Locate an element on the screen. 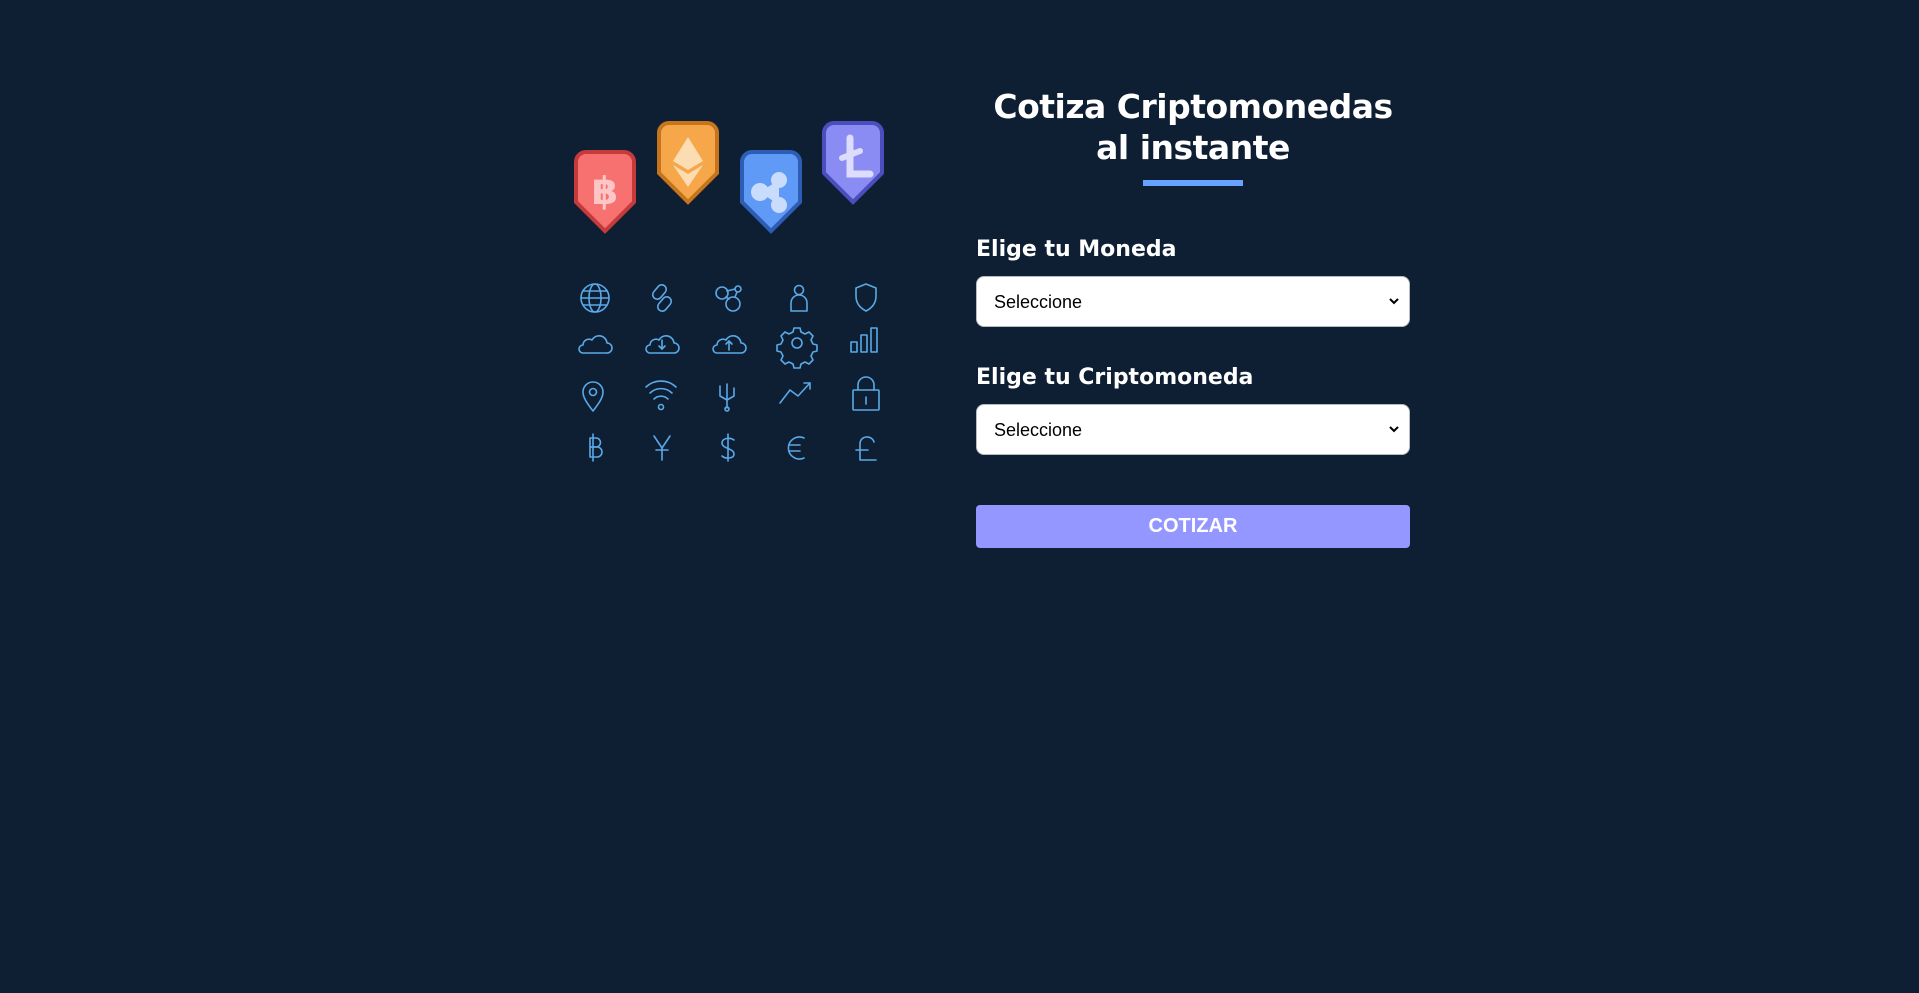 Image resolution: width=1919 pixels, height=993 pixels. yen-symbol-icon is located at coordinates (662, 448).